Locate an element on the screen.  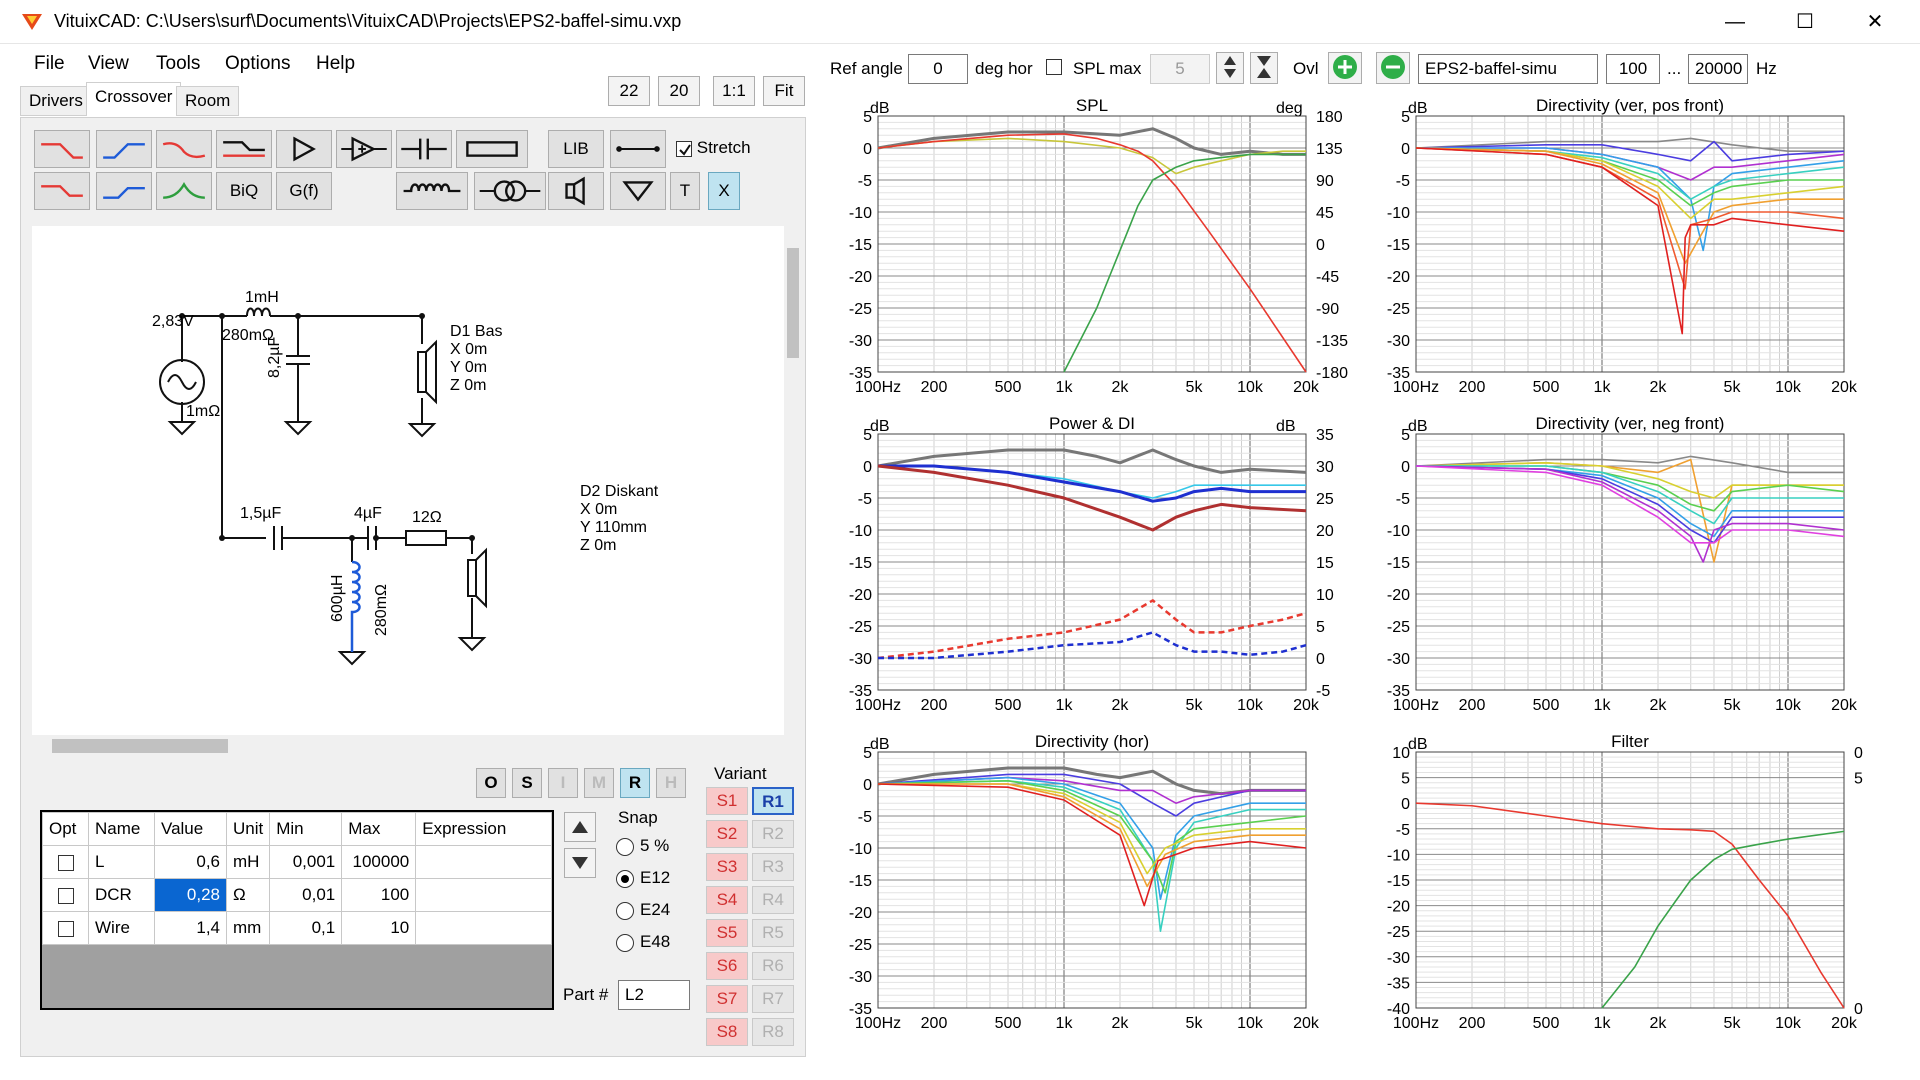
biquad-button: BiQ is located at coordinates (244, 191).